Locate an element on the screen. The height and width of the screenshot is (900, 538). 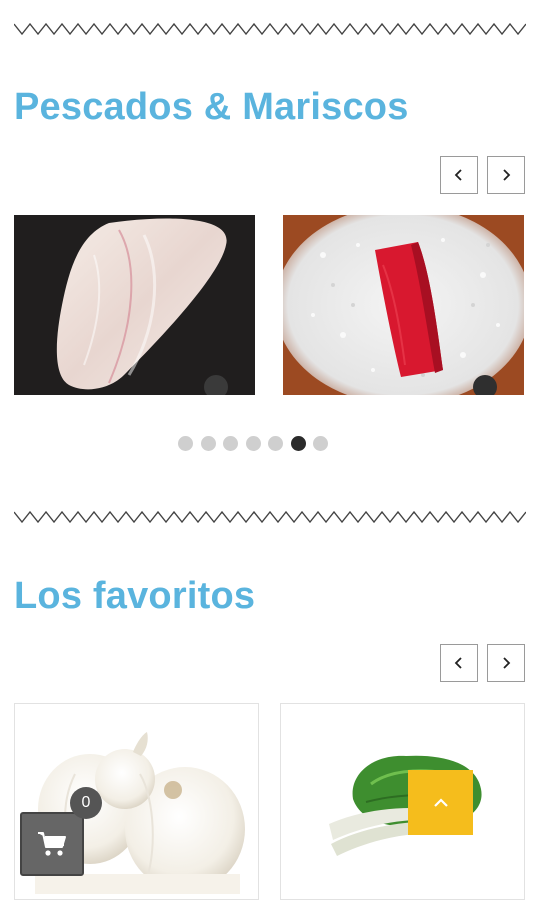
carousel-pagination is located at coordinates (253, 443).